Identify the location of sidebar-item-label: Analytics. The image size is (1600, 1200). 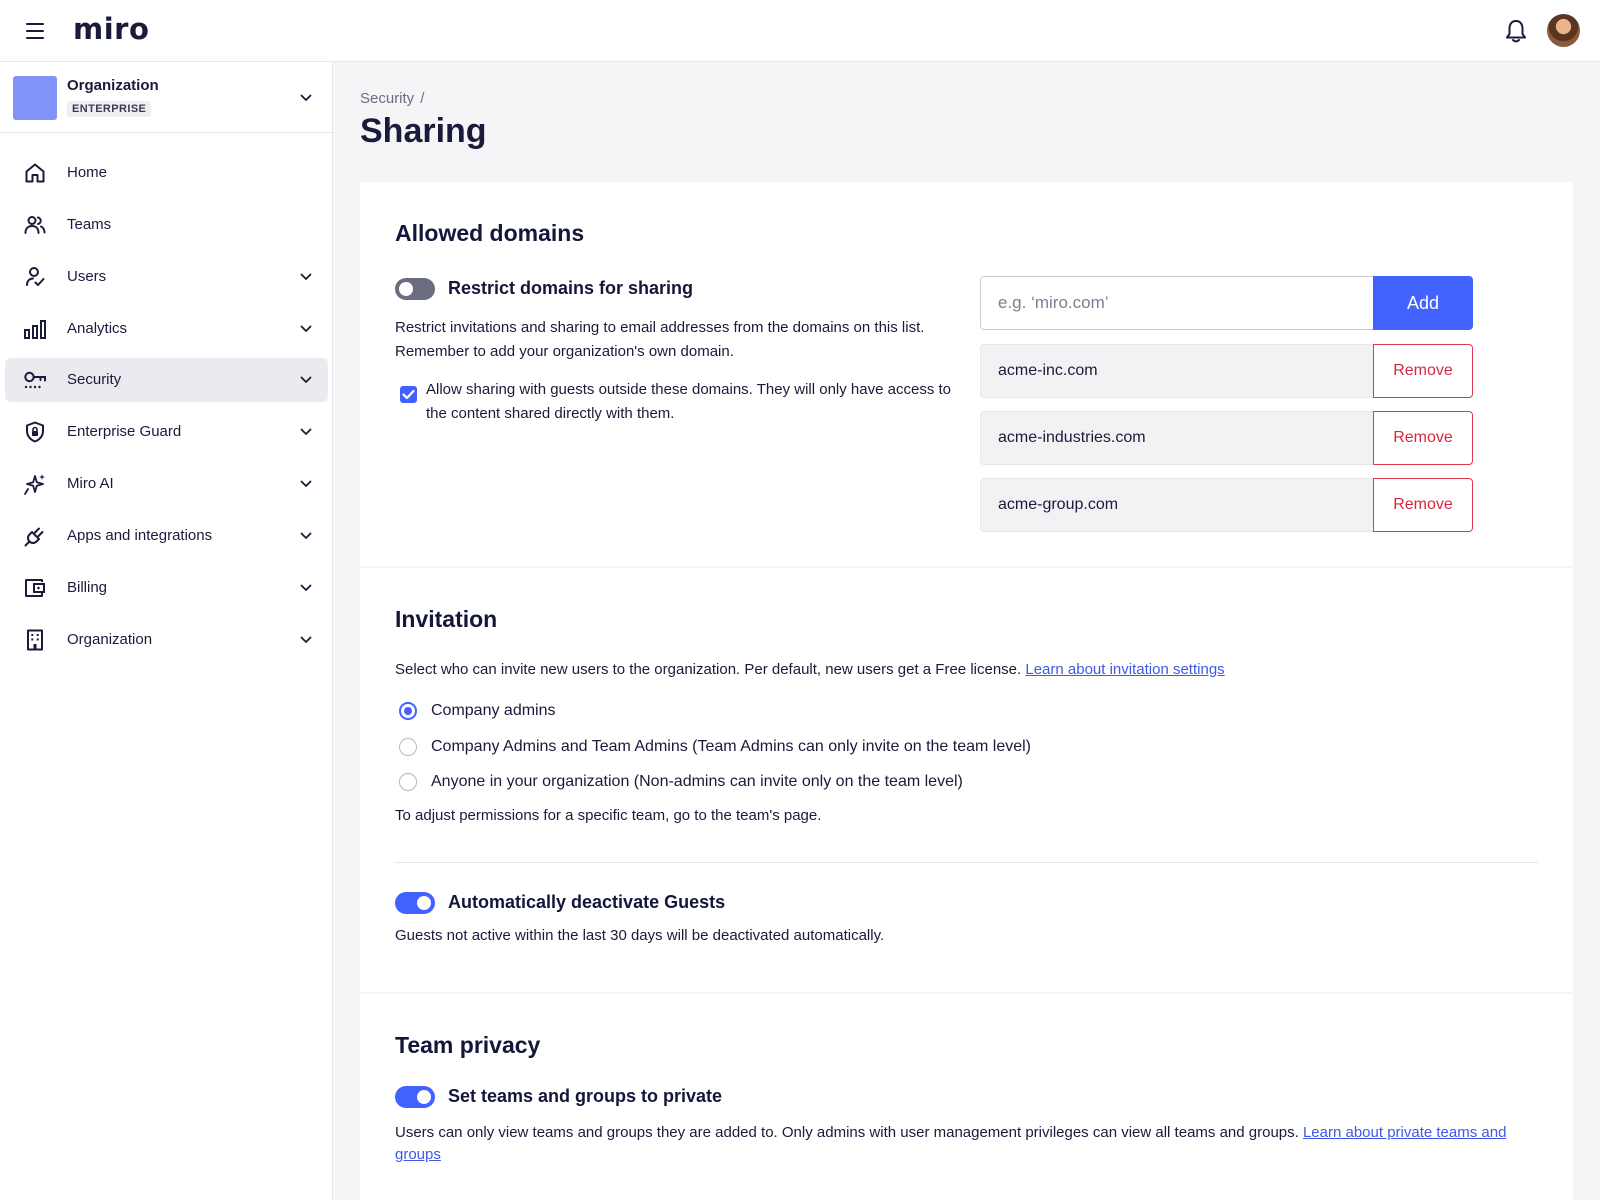
(97, 328).